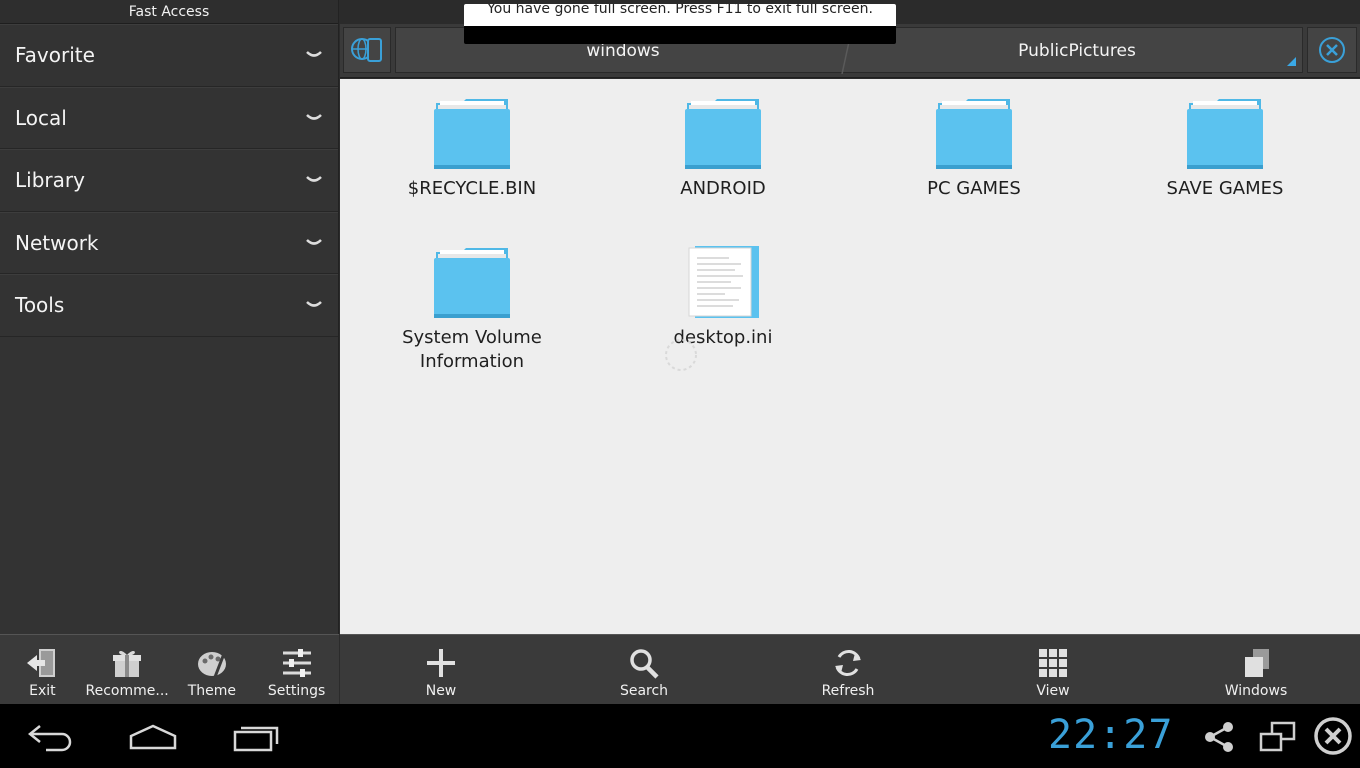  I want to click on refresh-icon, so click(848, 663).